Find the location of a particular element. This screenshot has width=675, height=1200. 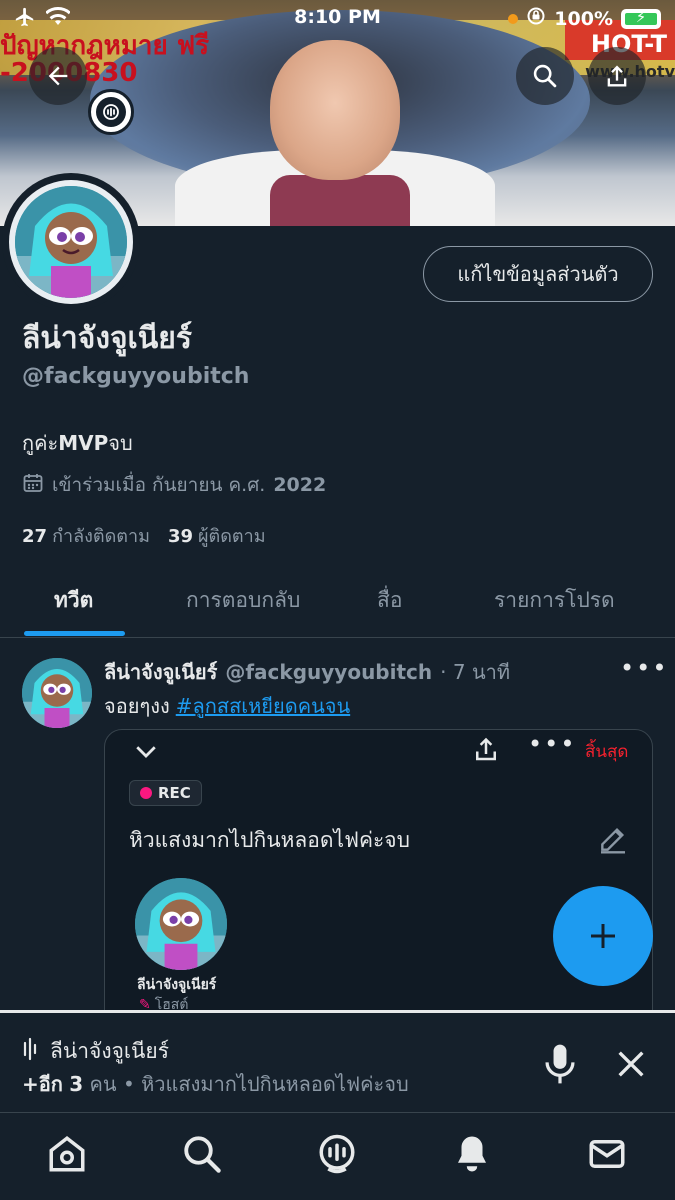

follow-stats: 27 กำลังติดตาม 39 ผู้ติดตาม is located at coordinates (144, 535).